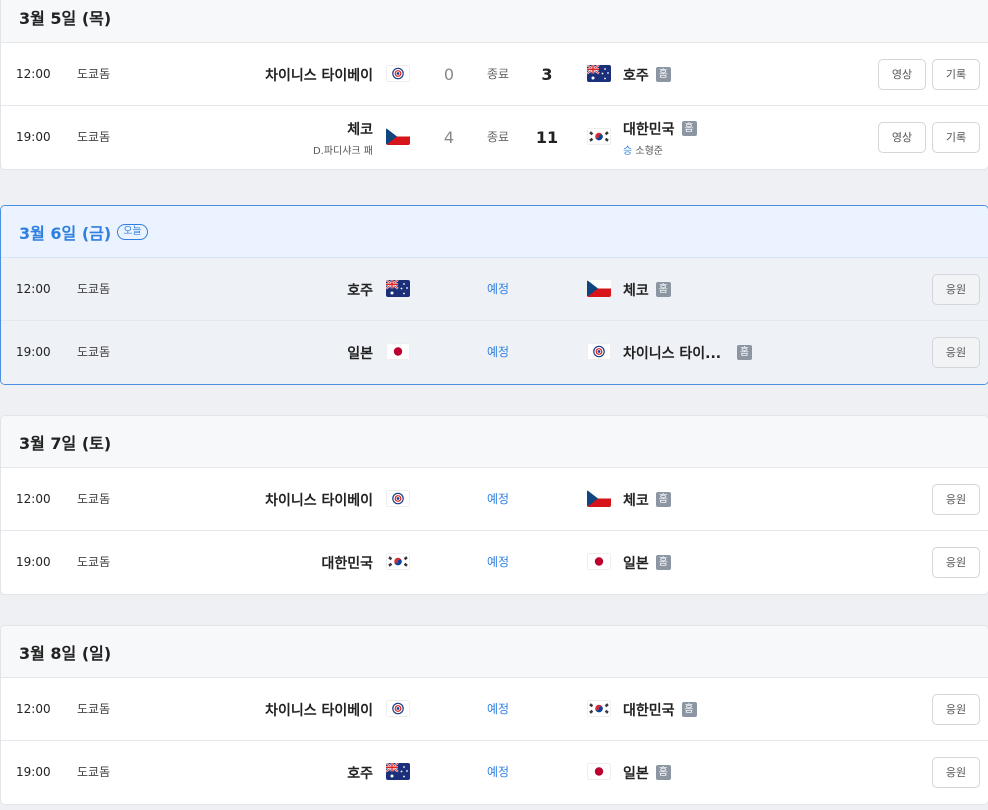 The image size is (988, 810). I want to click on home-team: 체코 홈, so click(647, 289).